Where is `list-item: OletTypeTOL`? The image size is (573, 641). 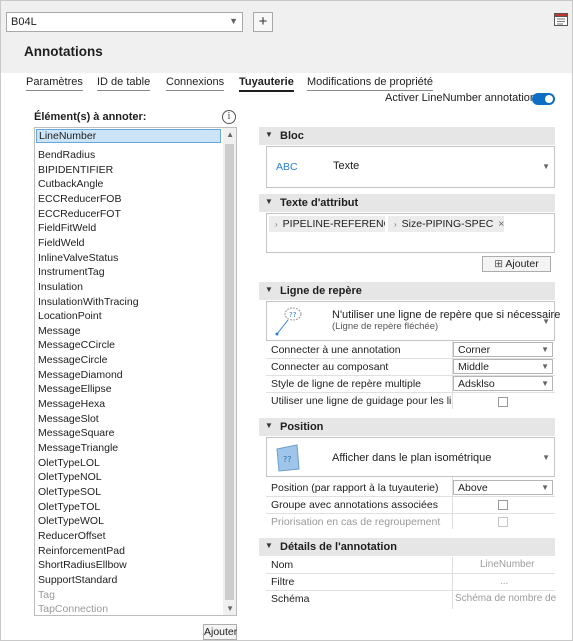
list-item: OletTypeTOL is located at coordinates (69, 507).